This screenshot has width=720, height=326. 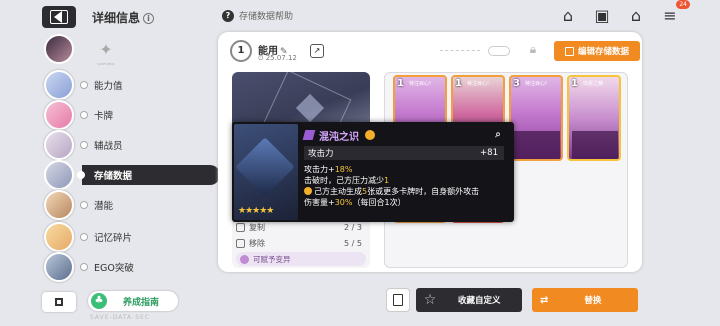 I want to click on sidebar-item-support: 辅战员, so click(x=108, y=145).